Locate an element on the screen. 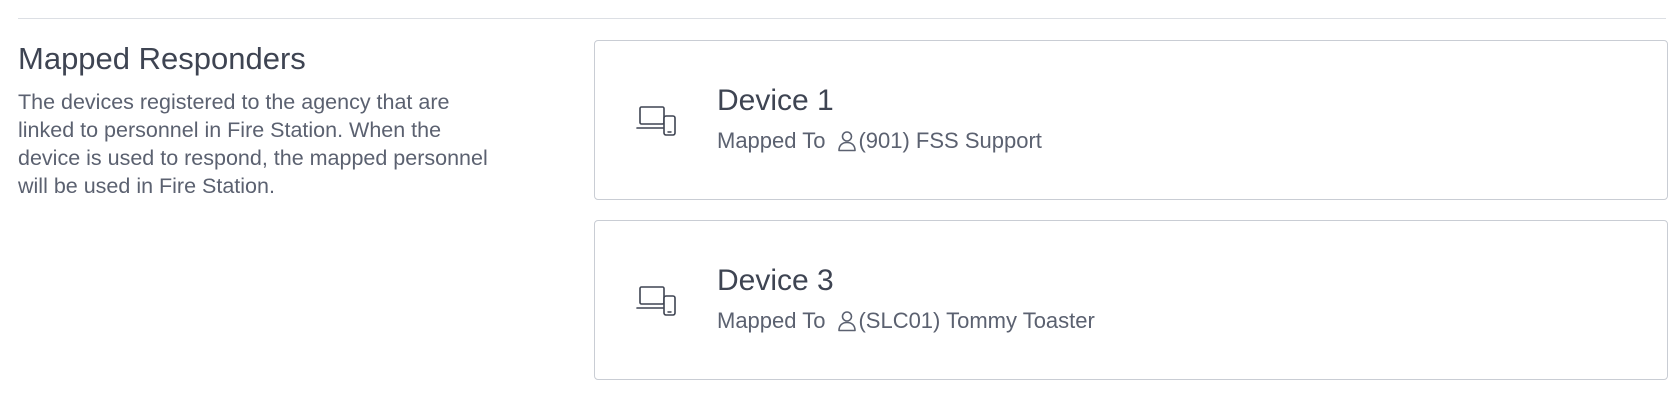  device-name: Device 3 is located at coordinates (775, 280).